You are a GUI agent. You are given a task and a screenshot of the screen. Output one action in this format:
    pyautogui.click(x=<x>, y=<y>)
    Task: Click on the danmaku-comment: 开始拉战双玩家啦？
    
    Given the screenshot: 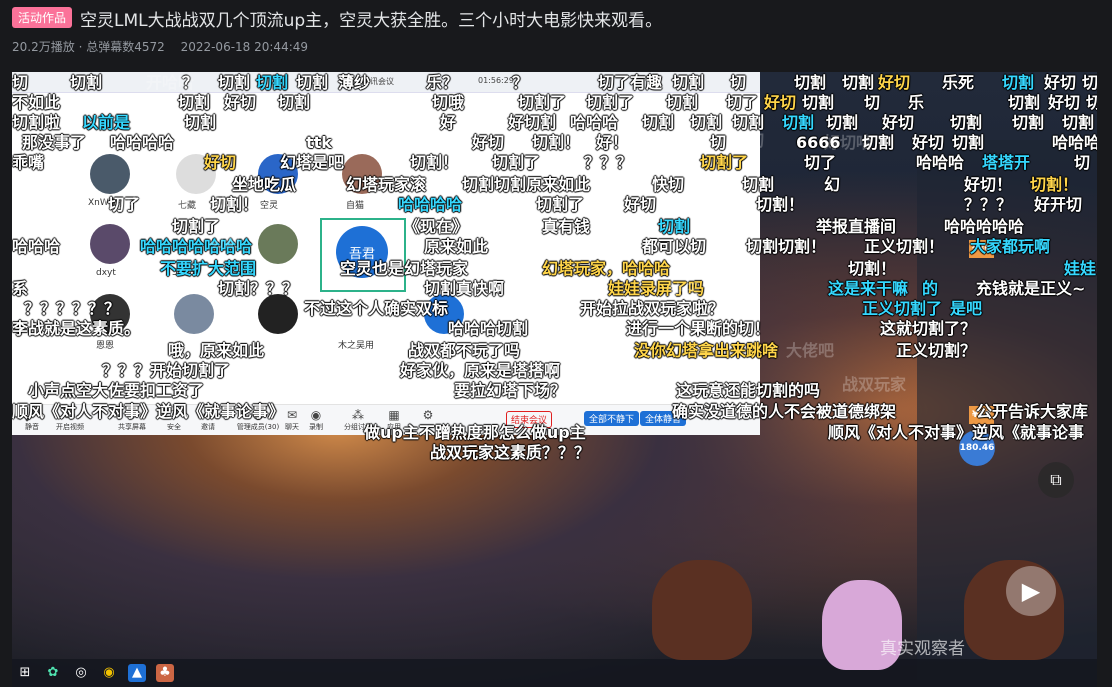 What is the action you would take?
    pyautogui.click(x=652, y=308)
    